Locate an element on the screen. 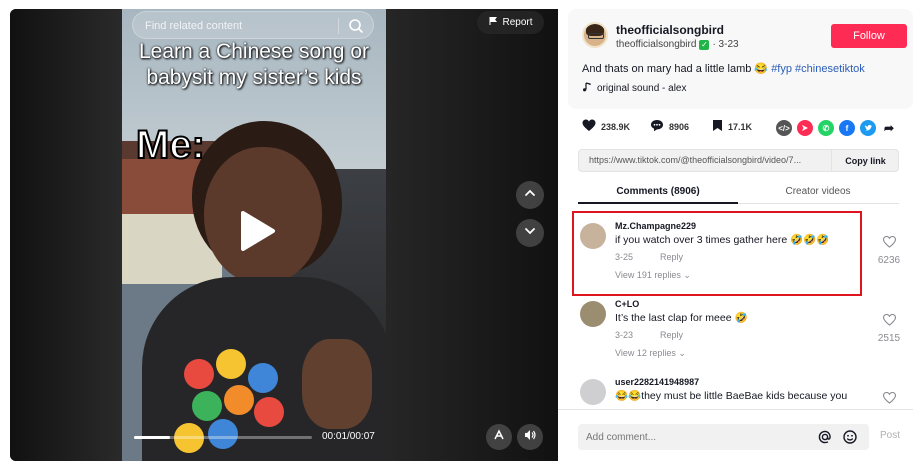 The image size is (923, 470). sound-link: original sound - alex is located at coordinates (634, 88).